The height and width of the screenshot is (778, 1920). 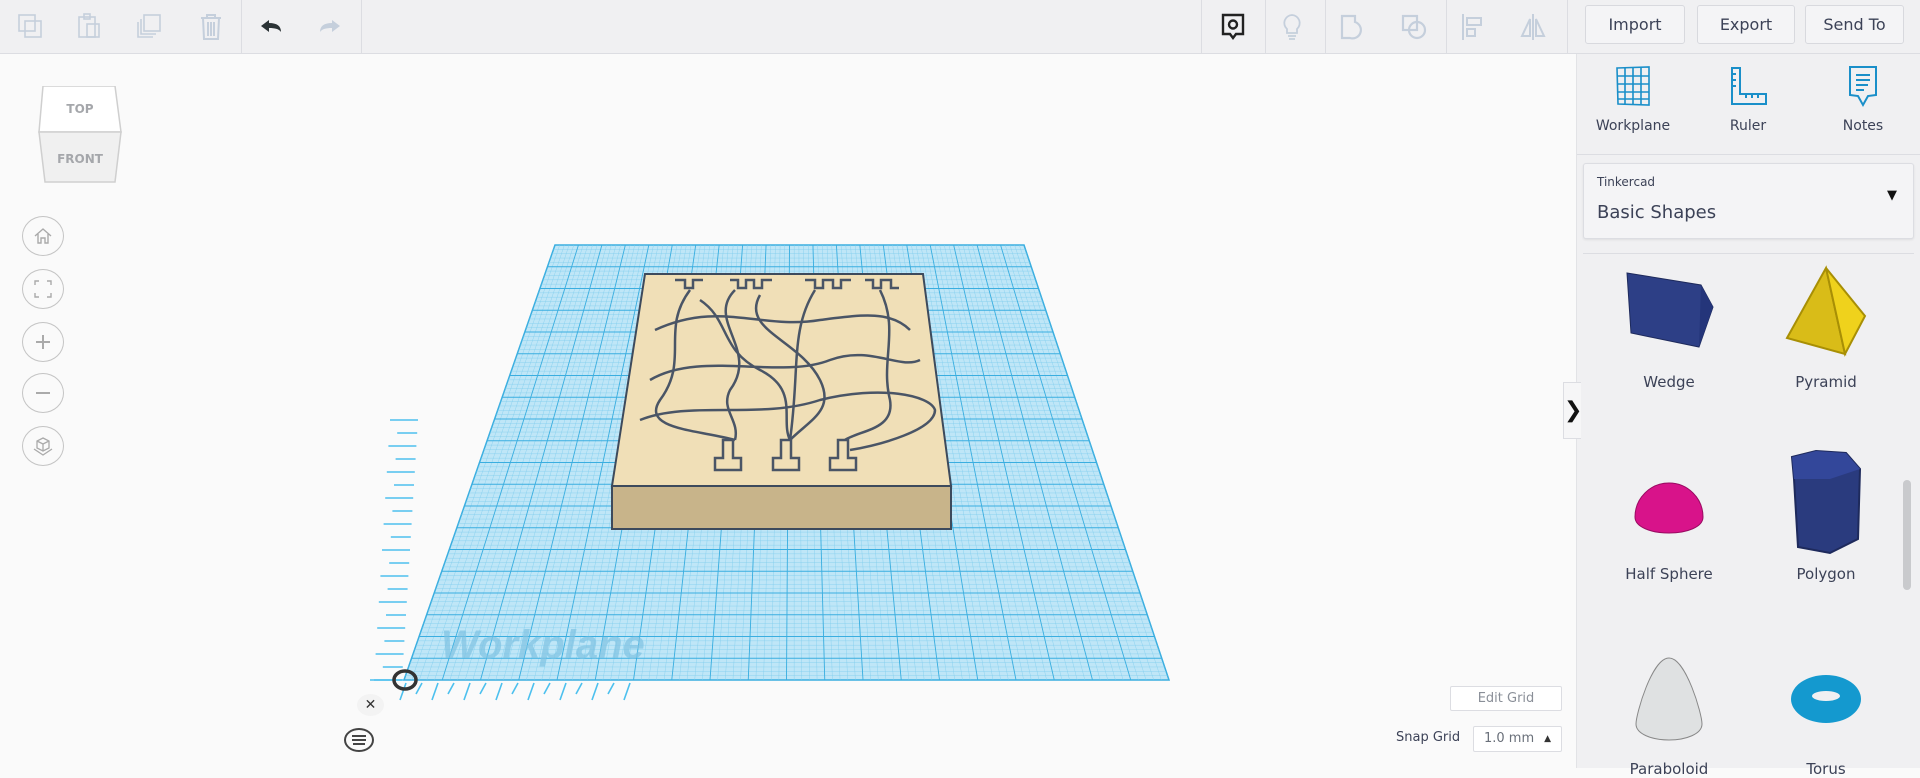 I want to click on ruler-label: Ruler, so click(x=1748, y=126).